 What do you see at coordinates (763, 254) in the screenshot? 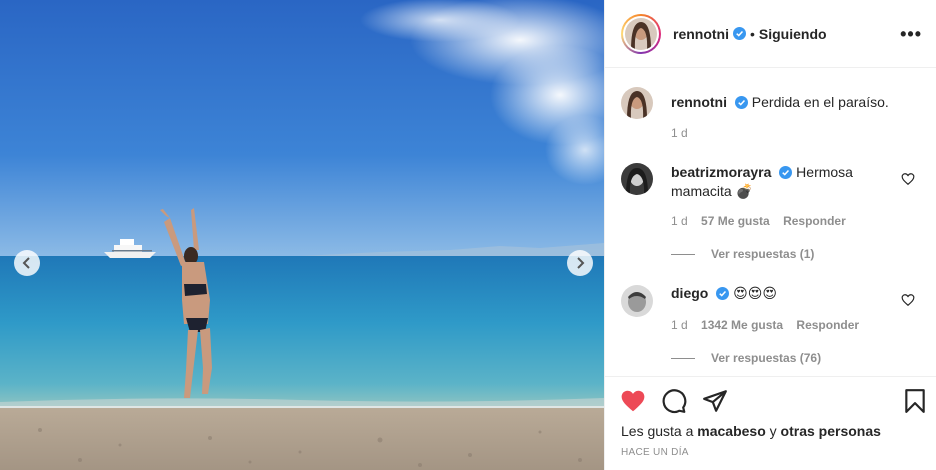
I see `view-replies-label: Ver respuestas (1)` at bounding box center [763, 254].